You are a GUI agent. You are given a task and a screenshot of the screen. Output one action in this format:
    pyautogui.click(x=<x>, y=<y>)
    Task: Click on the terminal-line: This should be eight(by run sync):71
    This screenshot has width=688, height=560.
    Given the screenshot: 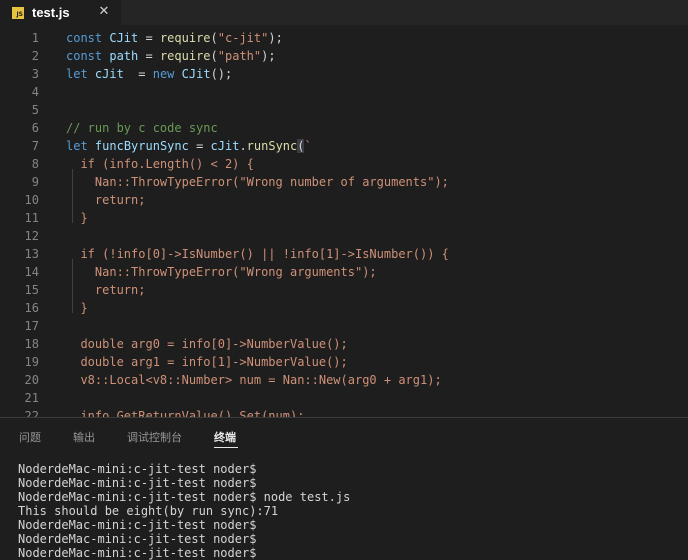 What is the action you would take?
    pyautogui.click(x=148, y=511)
    